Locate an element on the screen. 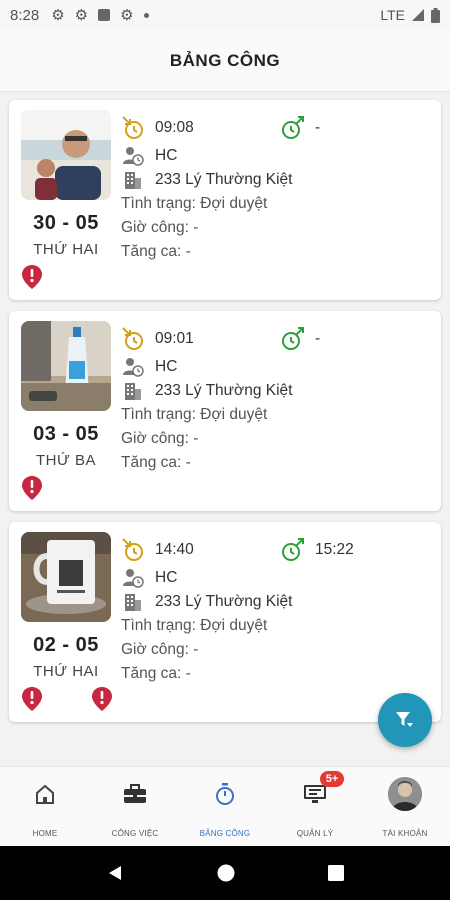  avatar is located at coordinates (405, 794).